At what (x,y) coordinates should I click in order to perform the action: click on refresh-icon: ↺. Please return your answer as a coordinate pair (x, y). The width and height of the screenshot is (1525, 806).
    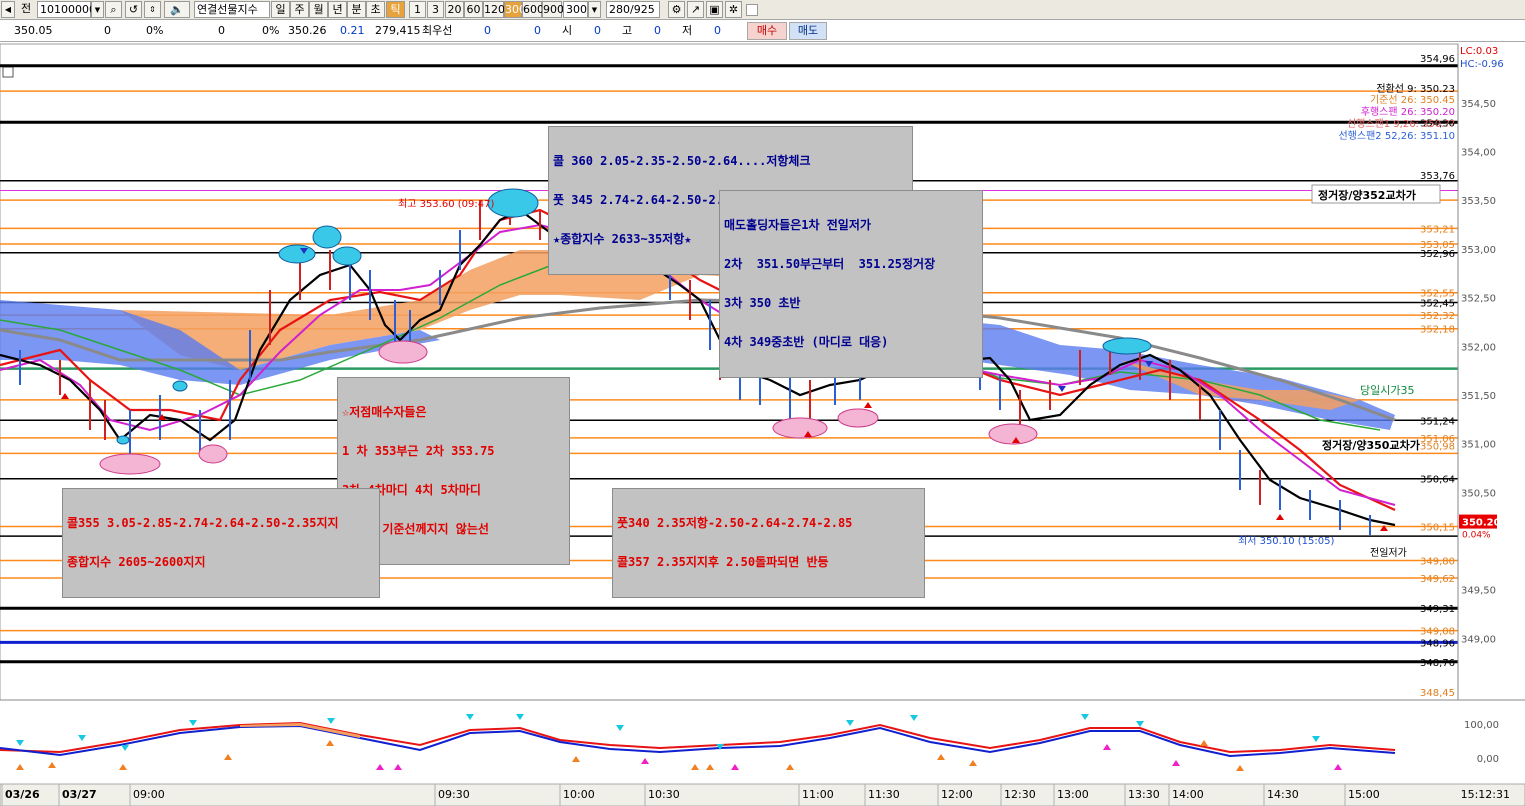
    Looking at the image, I should click on (133, 9).